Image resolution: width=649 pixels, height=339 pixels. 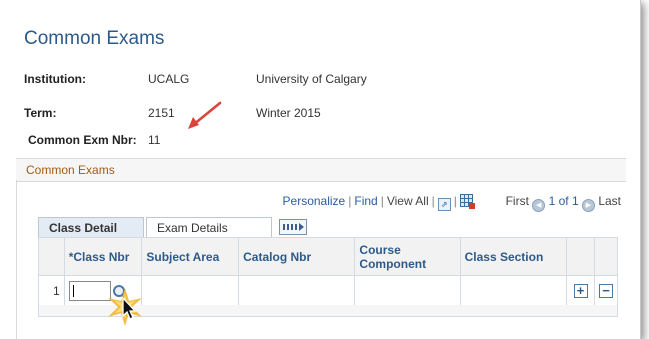 I want to click on add-row-button: +, so click(x=580, y=290).